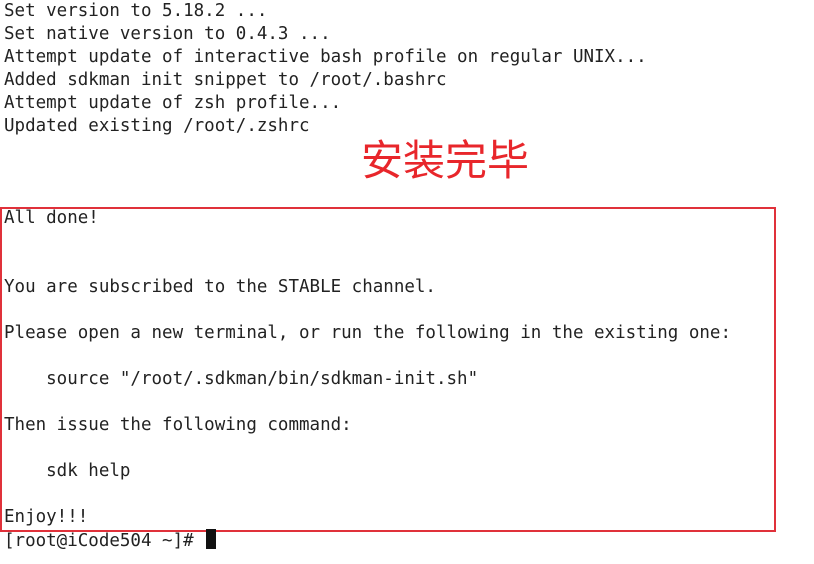  I want to click on output-line: Updated existing /root/.zshrc, so click(157, 126).